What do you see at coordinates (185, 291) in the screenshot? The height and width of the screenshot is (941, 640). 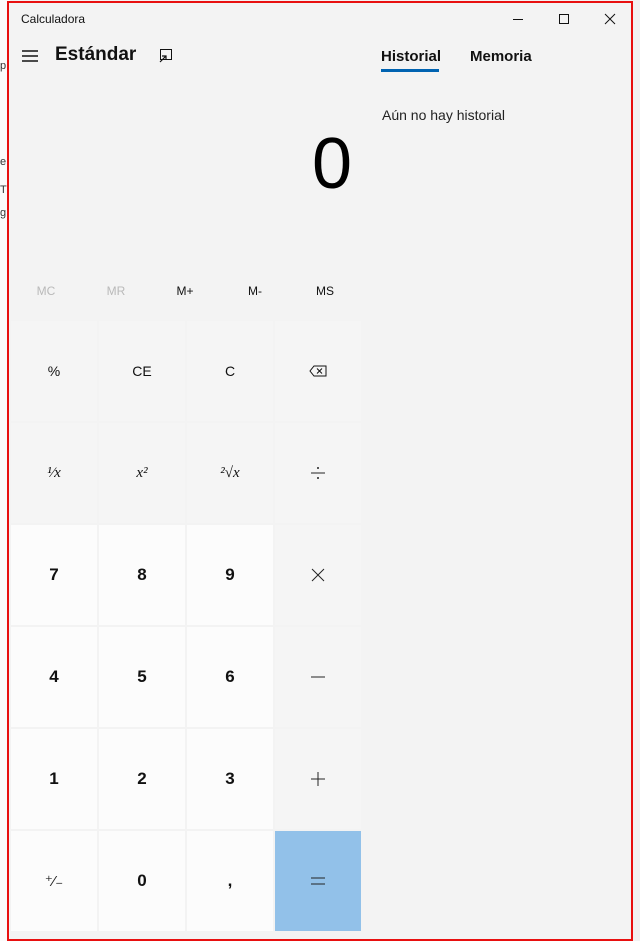 I see `memory-add-button: M+` at bounding box center [185, 291].